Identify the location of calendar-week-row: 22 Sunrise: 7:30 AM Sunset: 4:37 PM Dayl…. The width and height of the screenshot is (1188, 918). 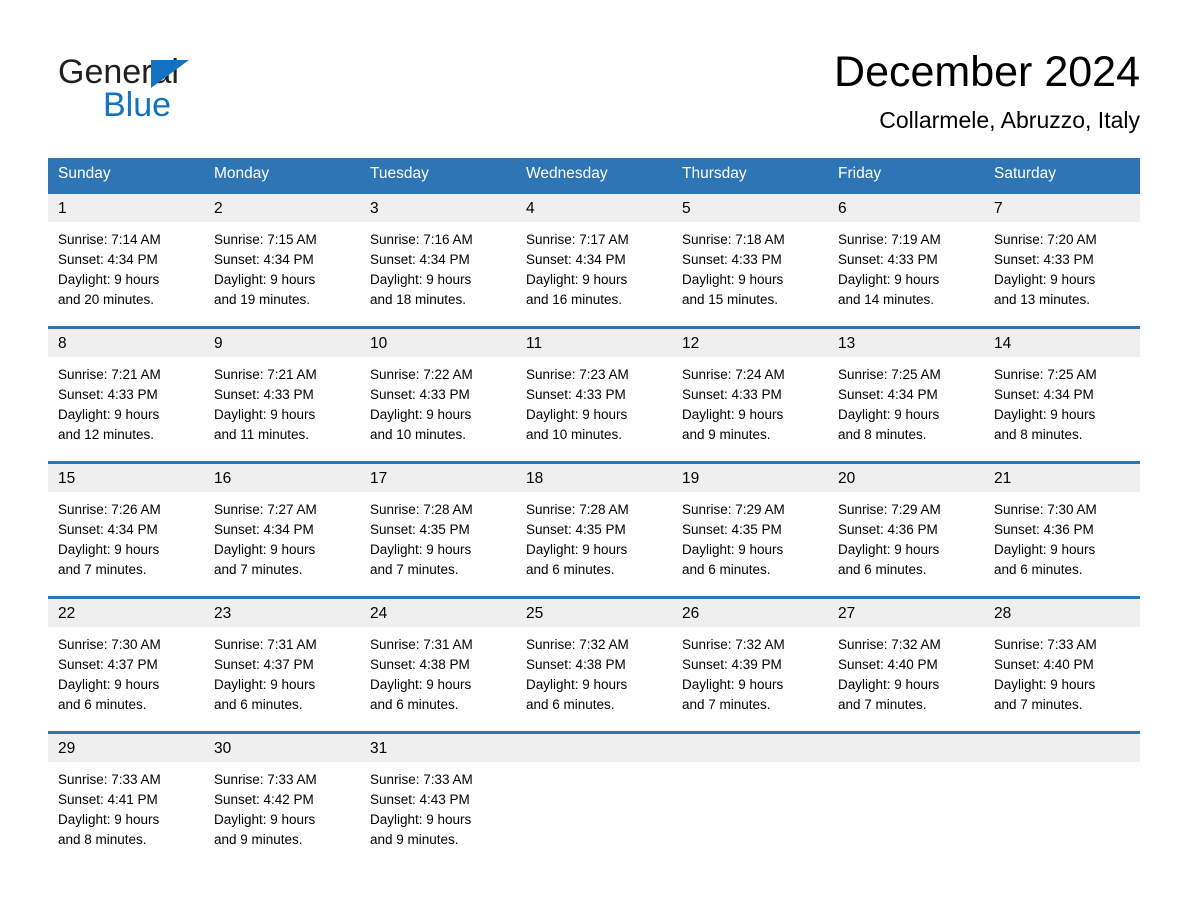
(594, 664).